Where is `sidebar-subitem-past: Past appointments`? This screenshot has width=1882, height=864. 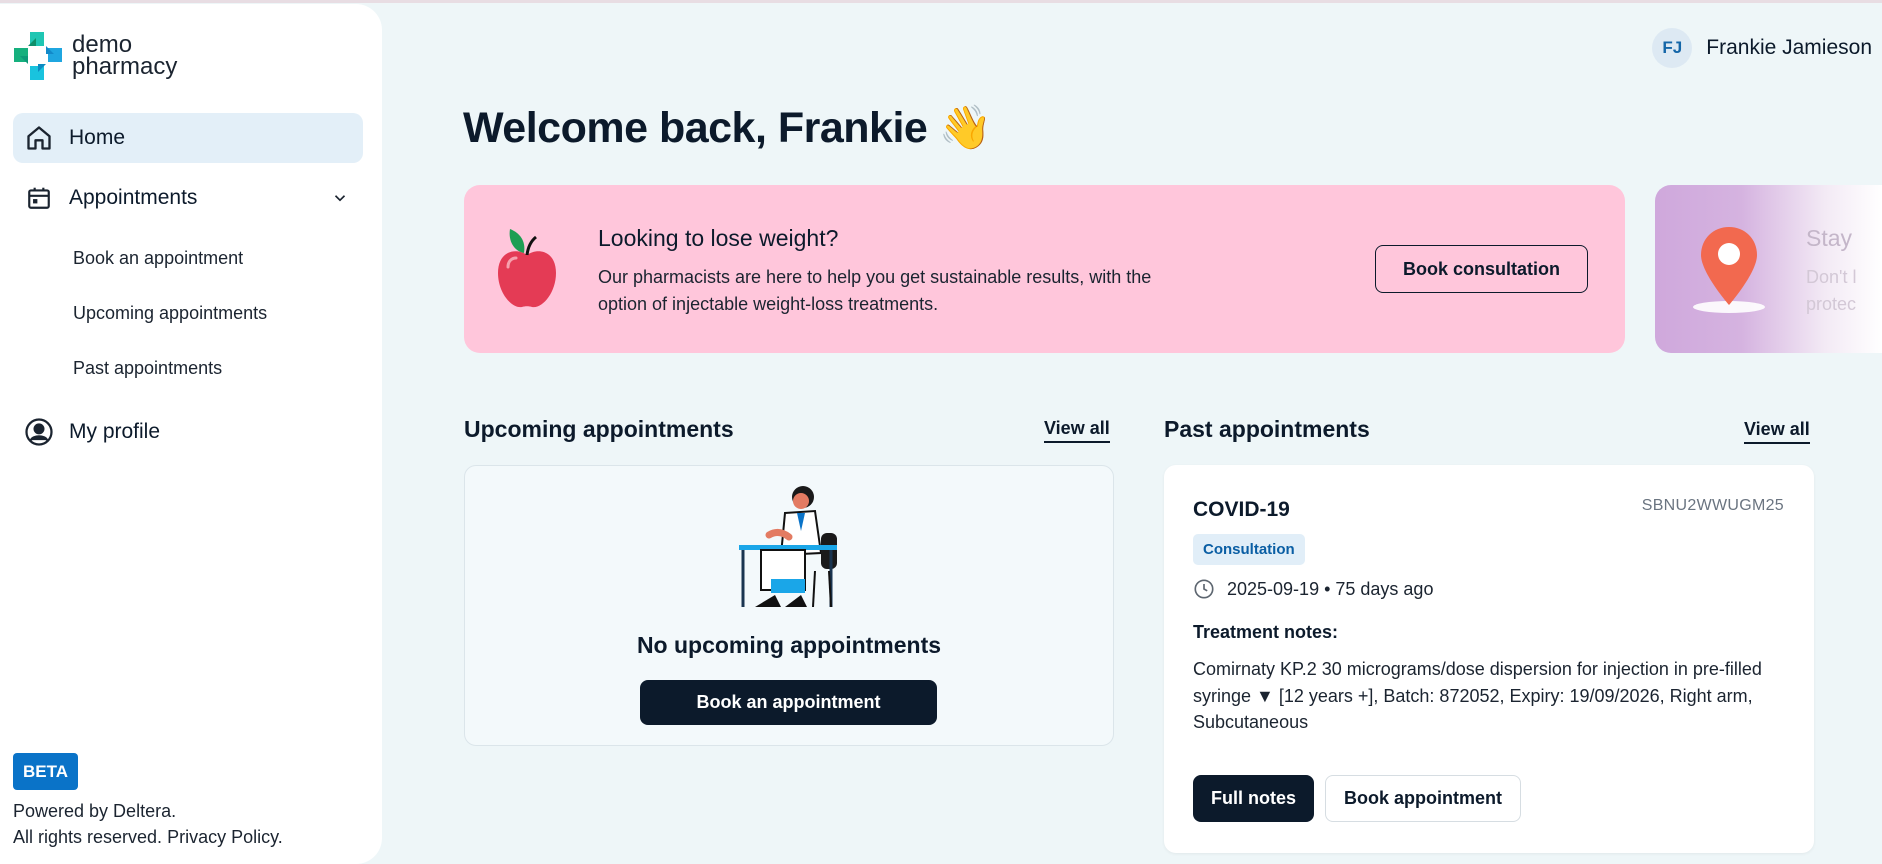 sidebar-subitem-past: Past appointments is located at coordinates (147, 368).